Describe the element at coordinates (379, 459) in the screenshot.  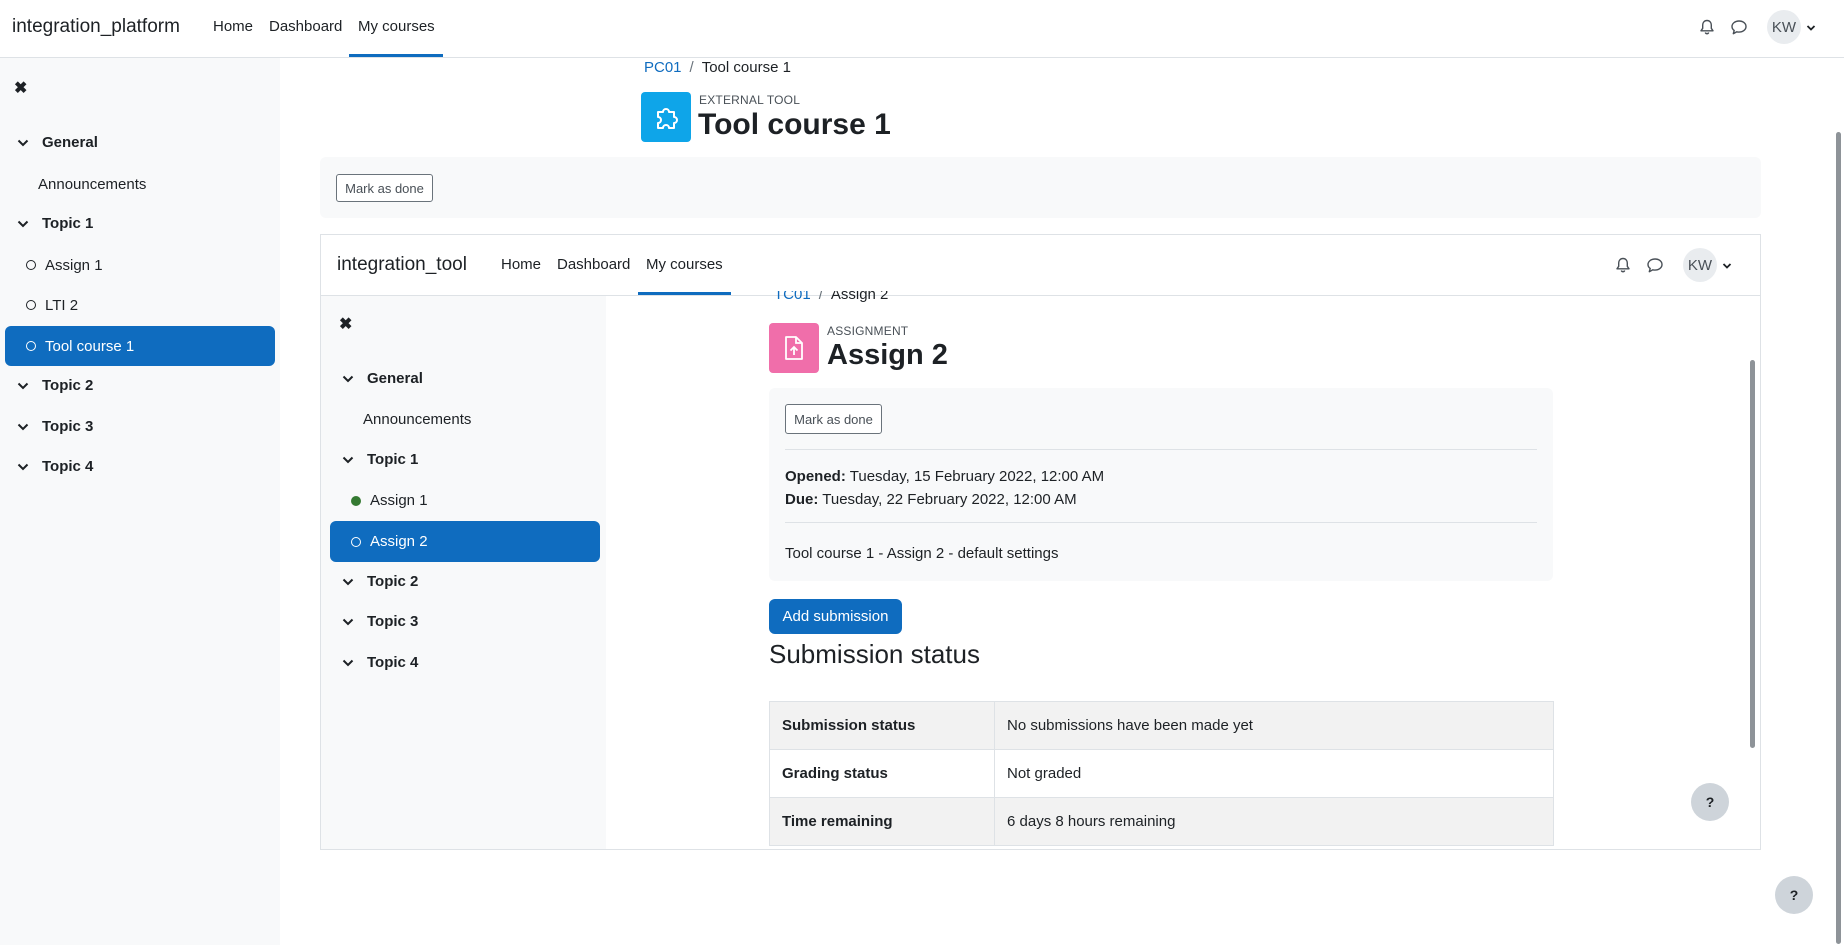
I see `tool-section-topic-1: Topic 1` at that location.